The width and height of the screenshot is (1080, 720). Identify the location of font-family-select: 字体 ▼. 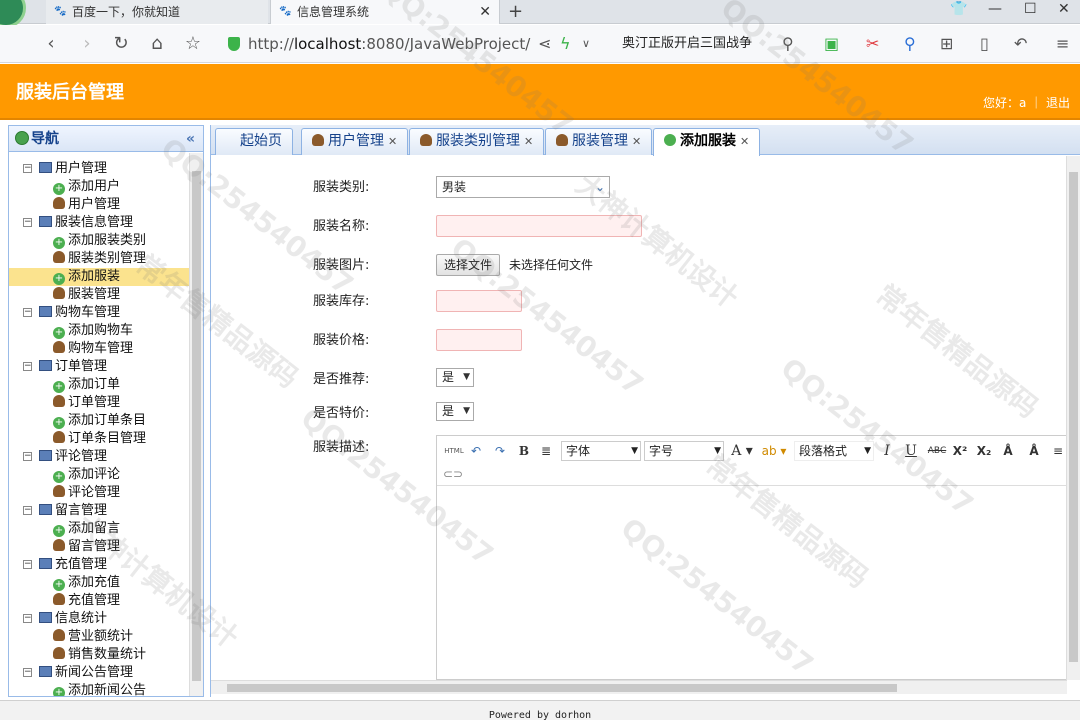
(601, 451).